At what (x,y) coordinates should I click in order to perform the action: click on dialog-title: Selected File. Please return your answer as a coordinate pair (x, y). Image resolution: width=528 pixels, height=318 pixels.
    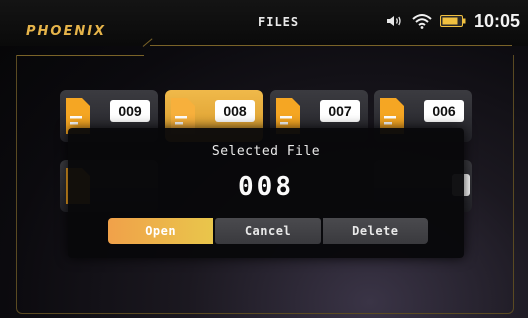
    Looking at the image, I should click on (266, 151).